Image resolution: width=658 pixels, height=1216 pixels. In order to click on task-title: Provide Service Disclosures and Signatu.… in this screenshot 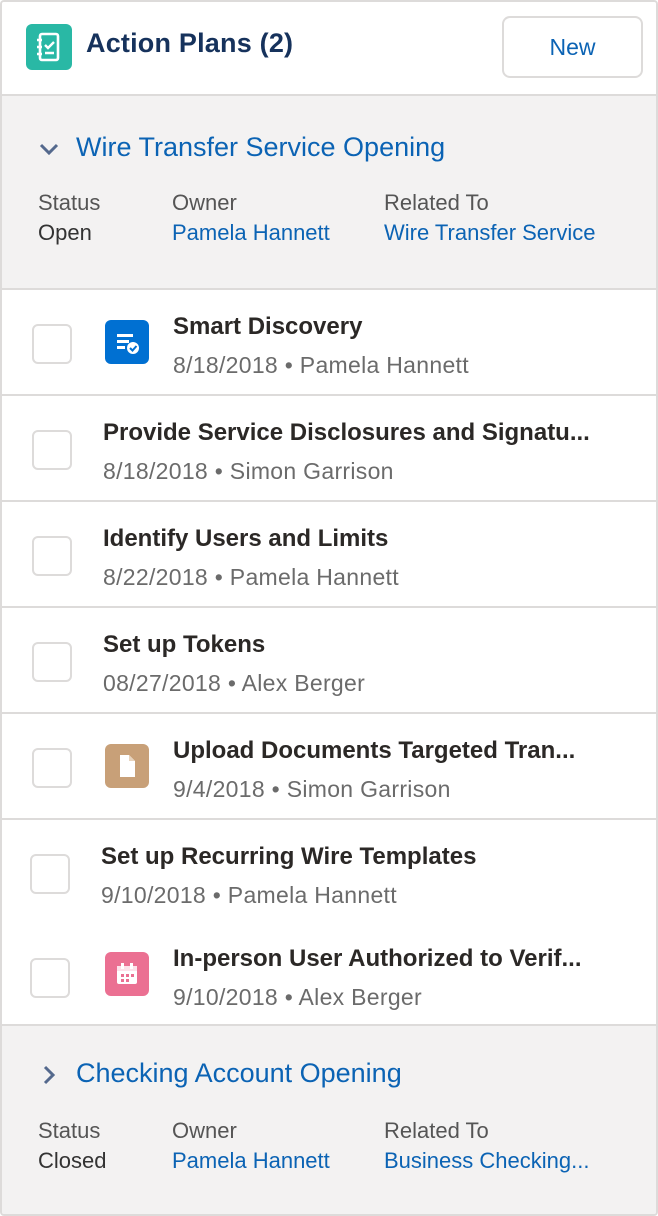, I will do `click(368, 433)`.